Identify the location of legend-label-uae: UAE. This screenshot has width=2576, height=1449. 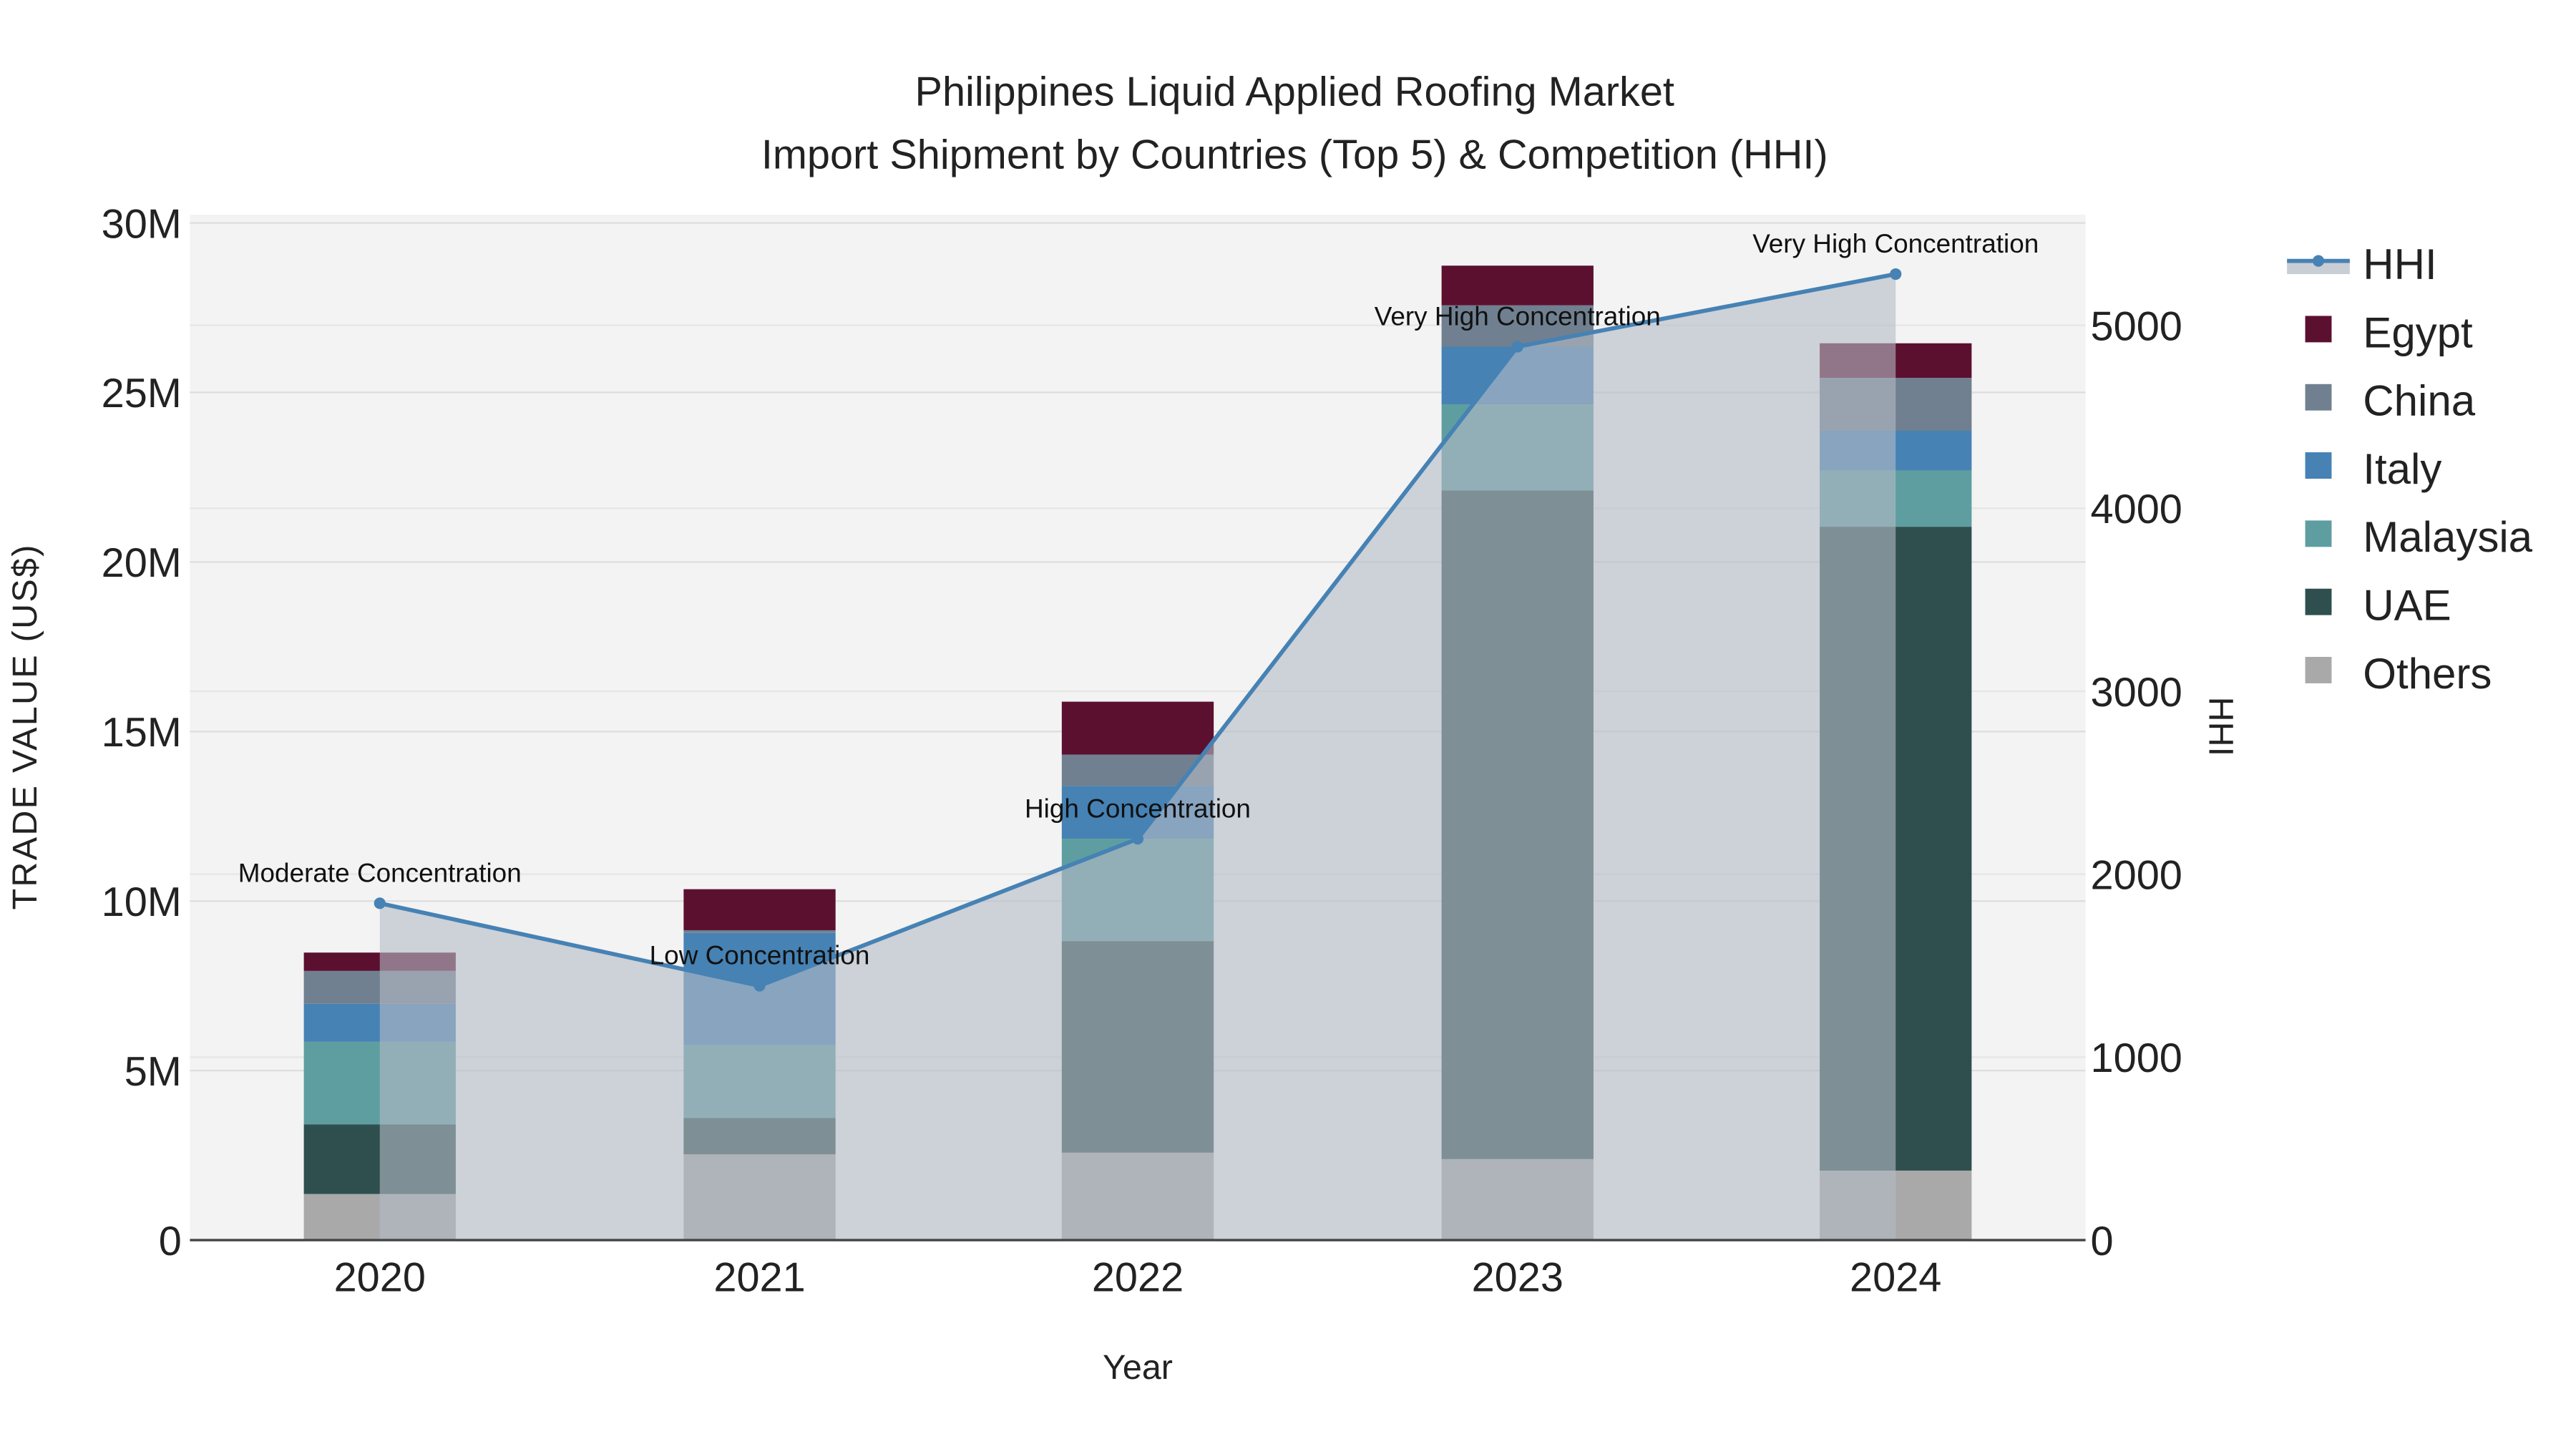
(2407, 606).